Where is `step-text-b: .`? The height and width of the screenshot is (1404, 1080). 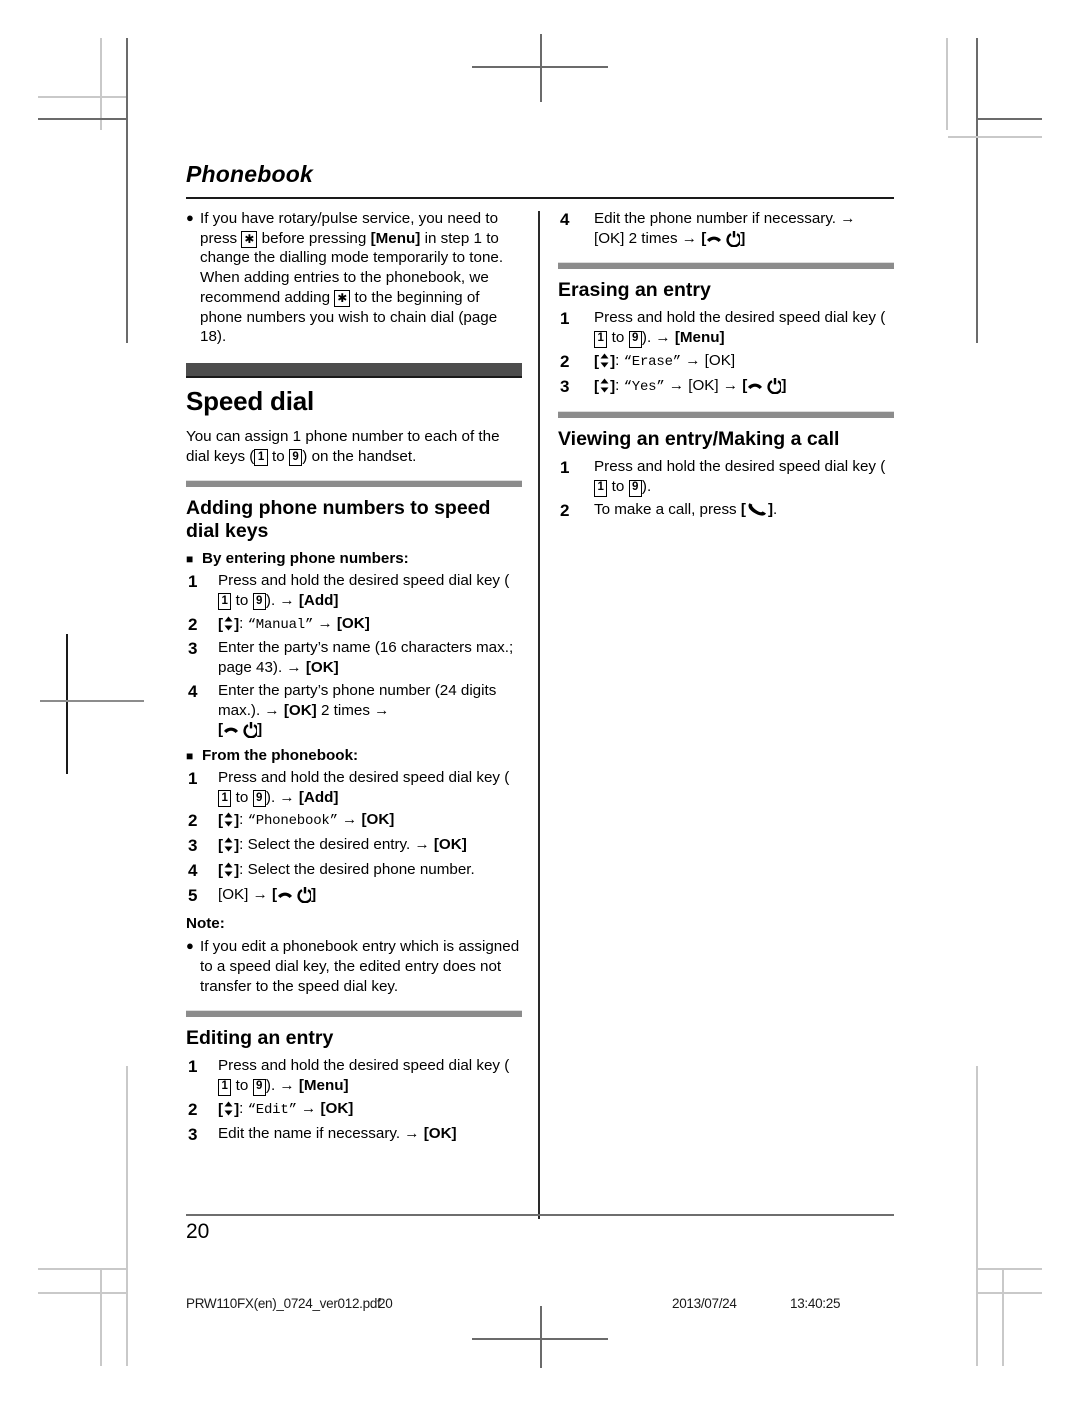
step-text-b: . is located at coordinates (775, 509).